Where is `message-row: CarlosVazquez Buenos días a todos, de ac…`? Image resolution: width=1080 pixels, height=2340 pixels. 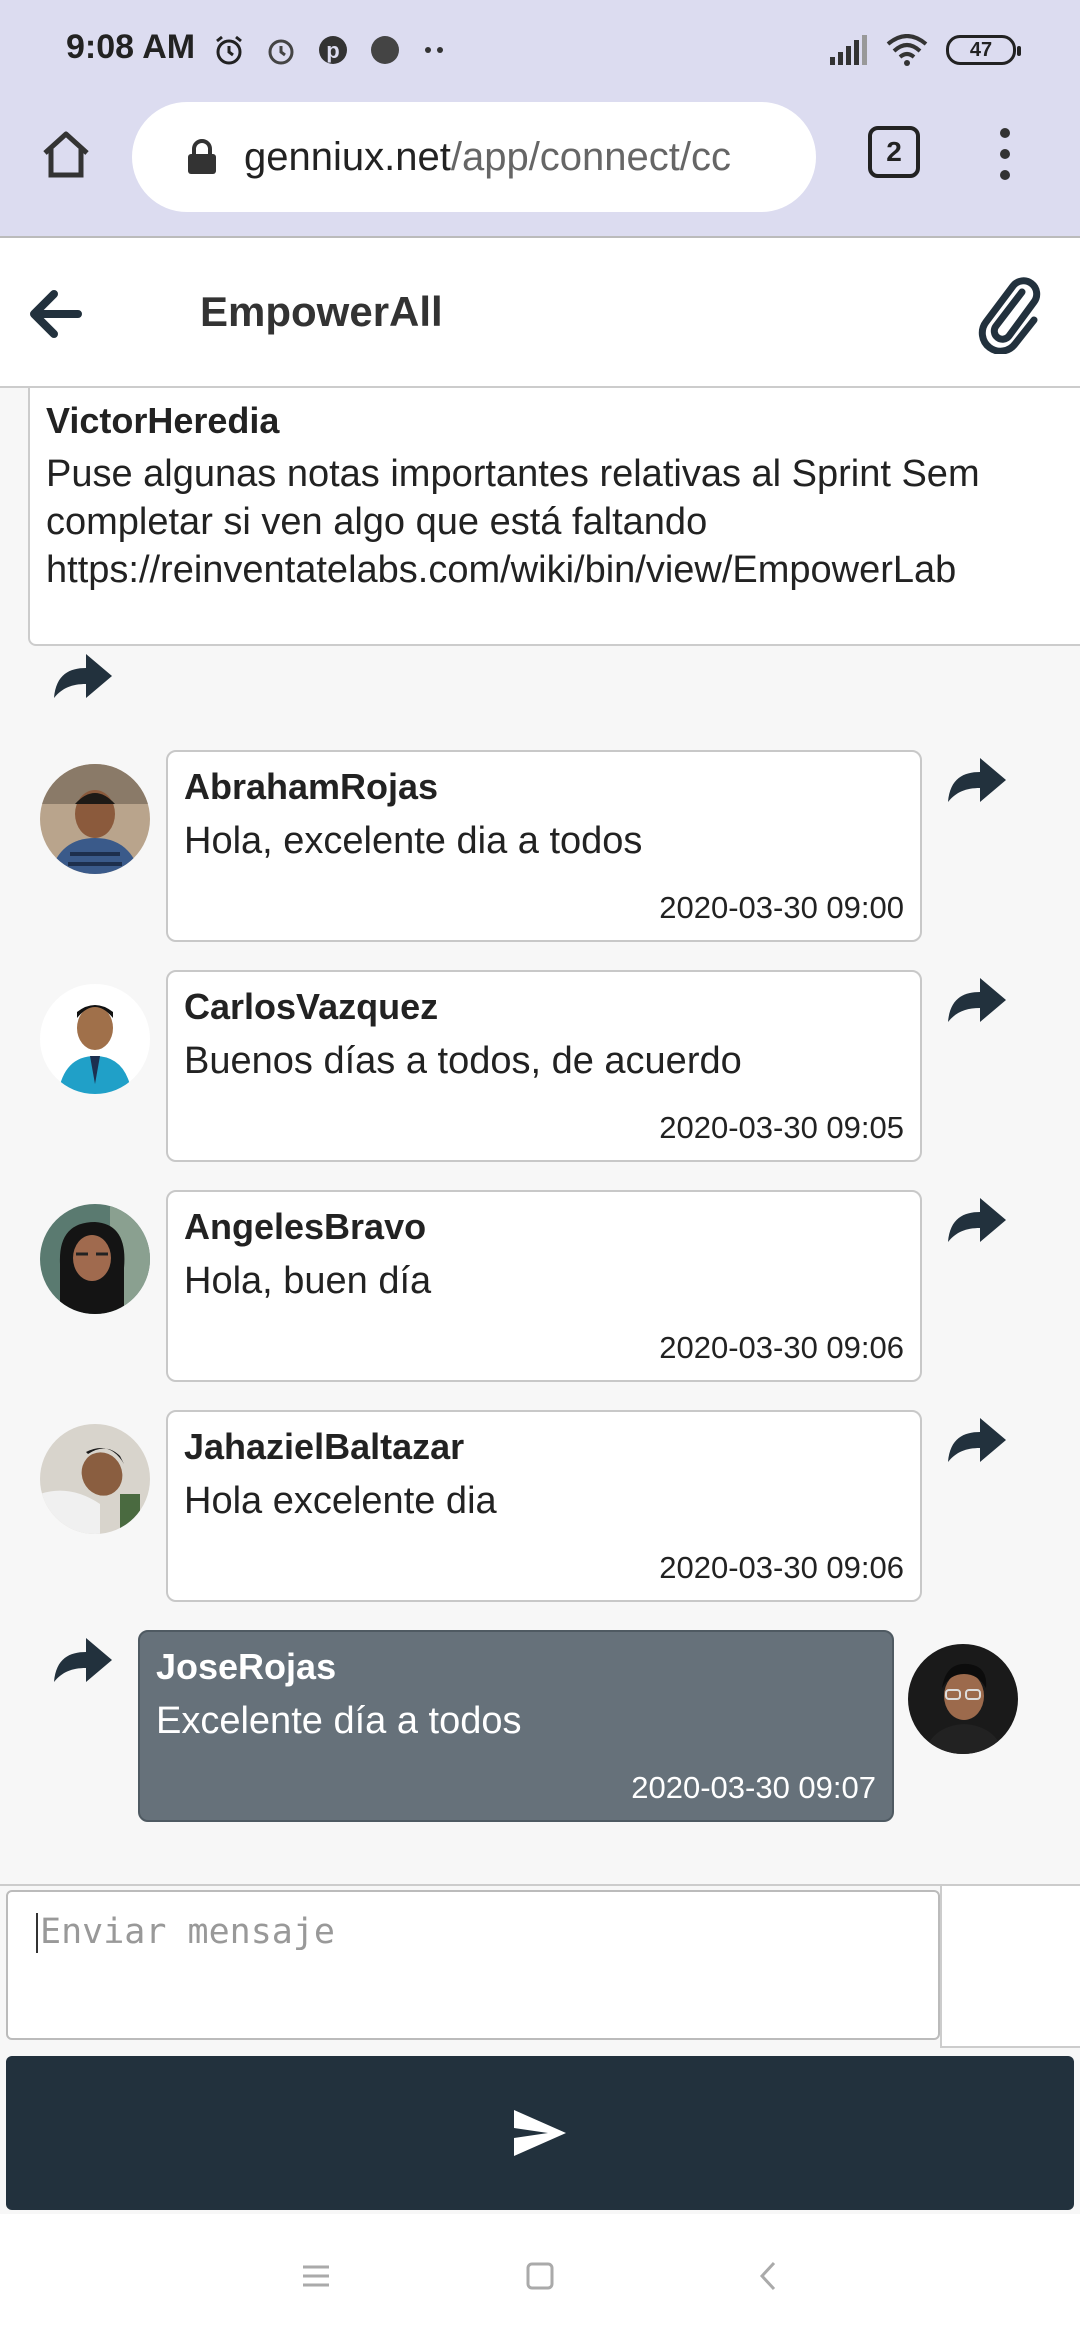 message-row: CarlosVazquez Buenos días a todos, de ac… is located at coordinates (540, 1066).